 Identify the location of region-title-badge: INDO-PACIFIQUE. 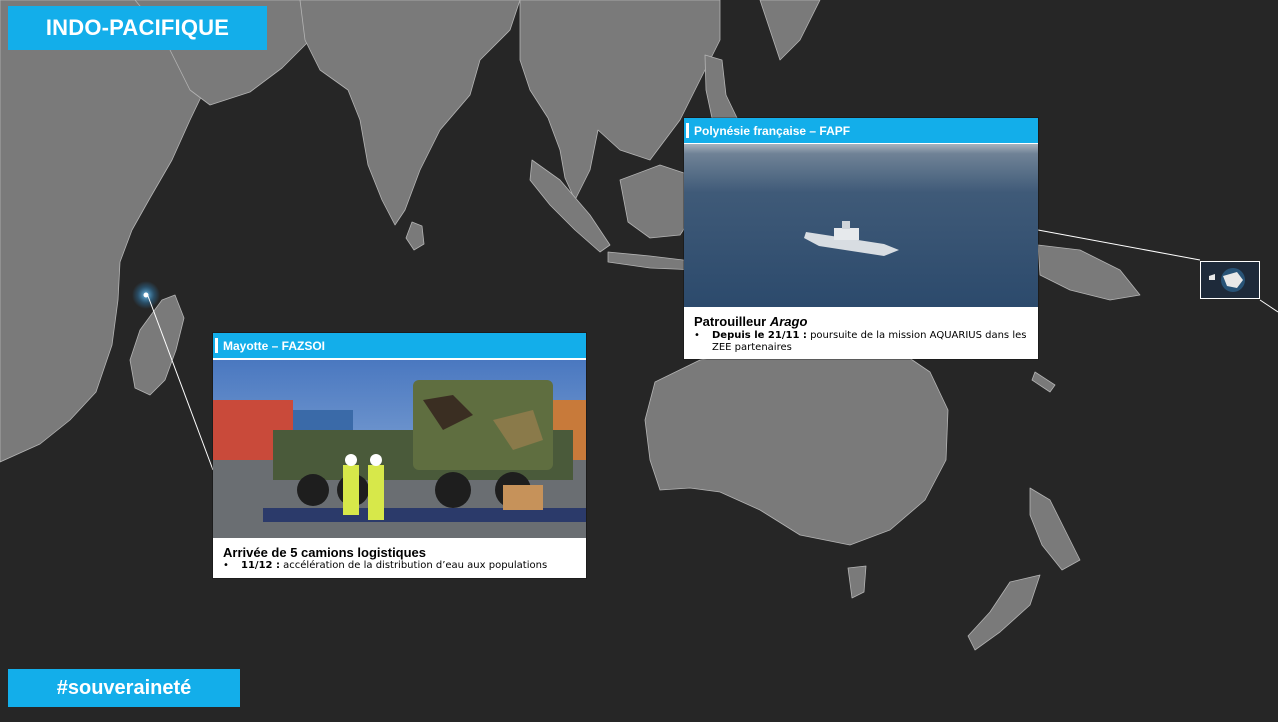
(137, 28).